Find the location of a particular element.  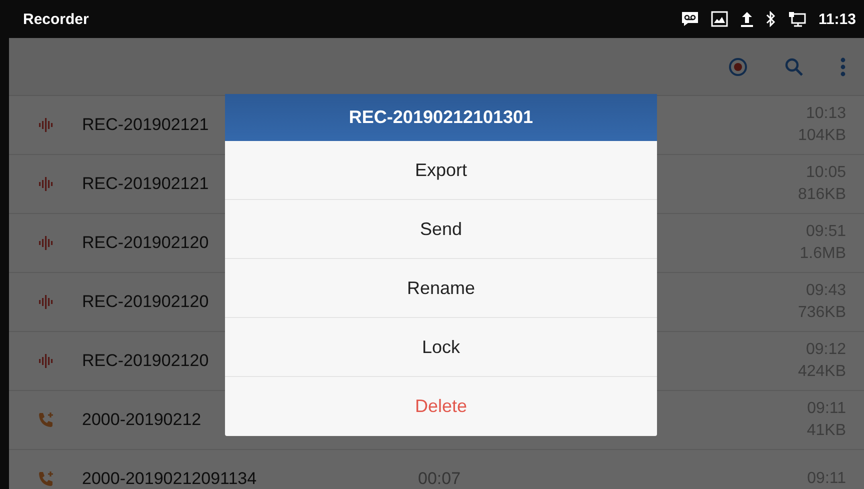

recording-name: 2000-20190212091134 is located at coordinates (170, 479).